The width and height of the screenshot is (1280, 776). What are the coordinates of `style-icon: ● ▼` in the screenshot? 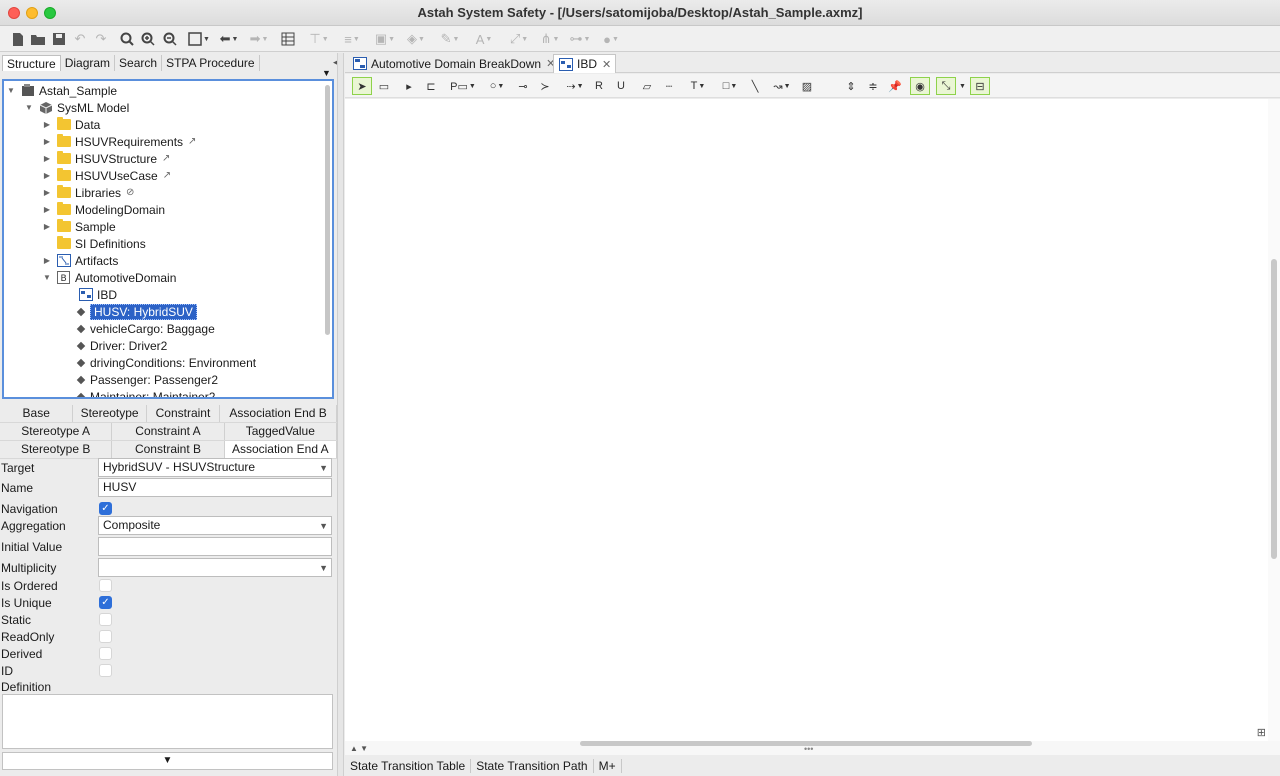 It's located at (611, 39).